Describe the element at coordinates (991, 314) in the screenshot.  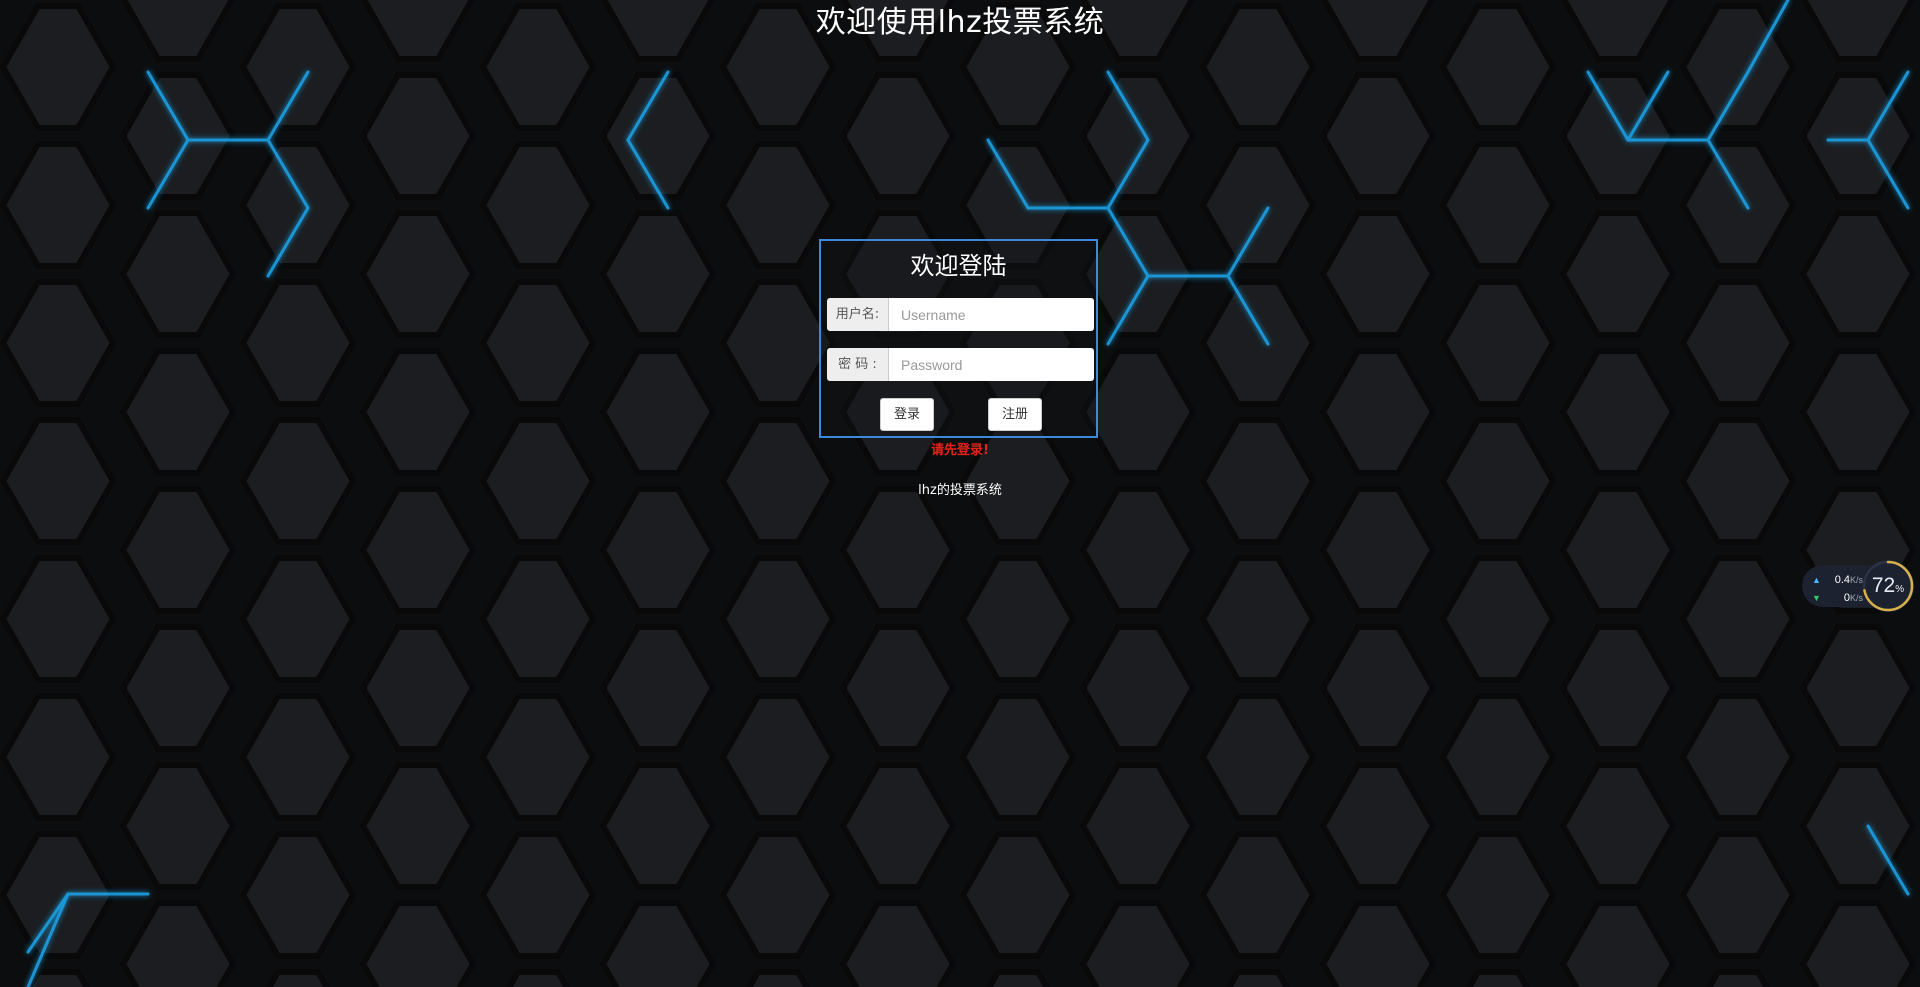
I see `username-input` at that location.